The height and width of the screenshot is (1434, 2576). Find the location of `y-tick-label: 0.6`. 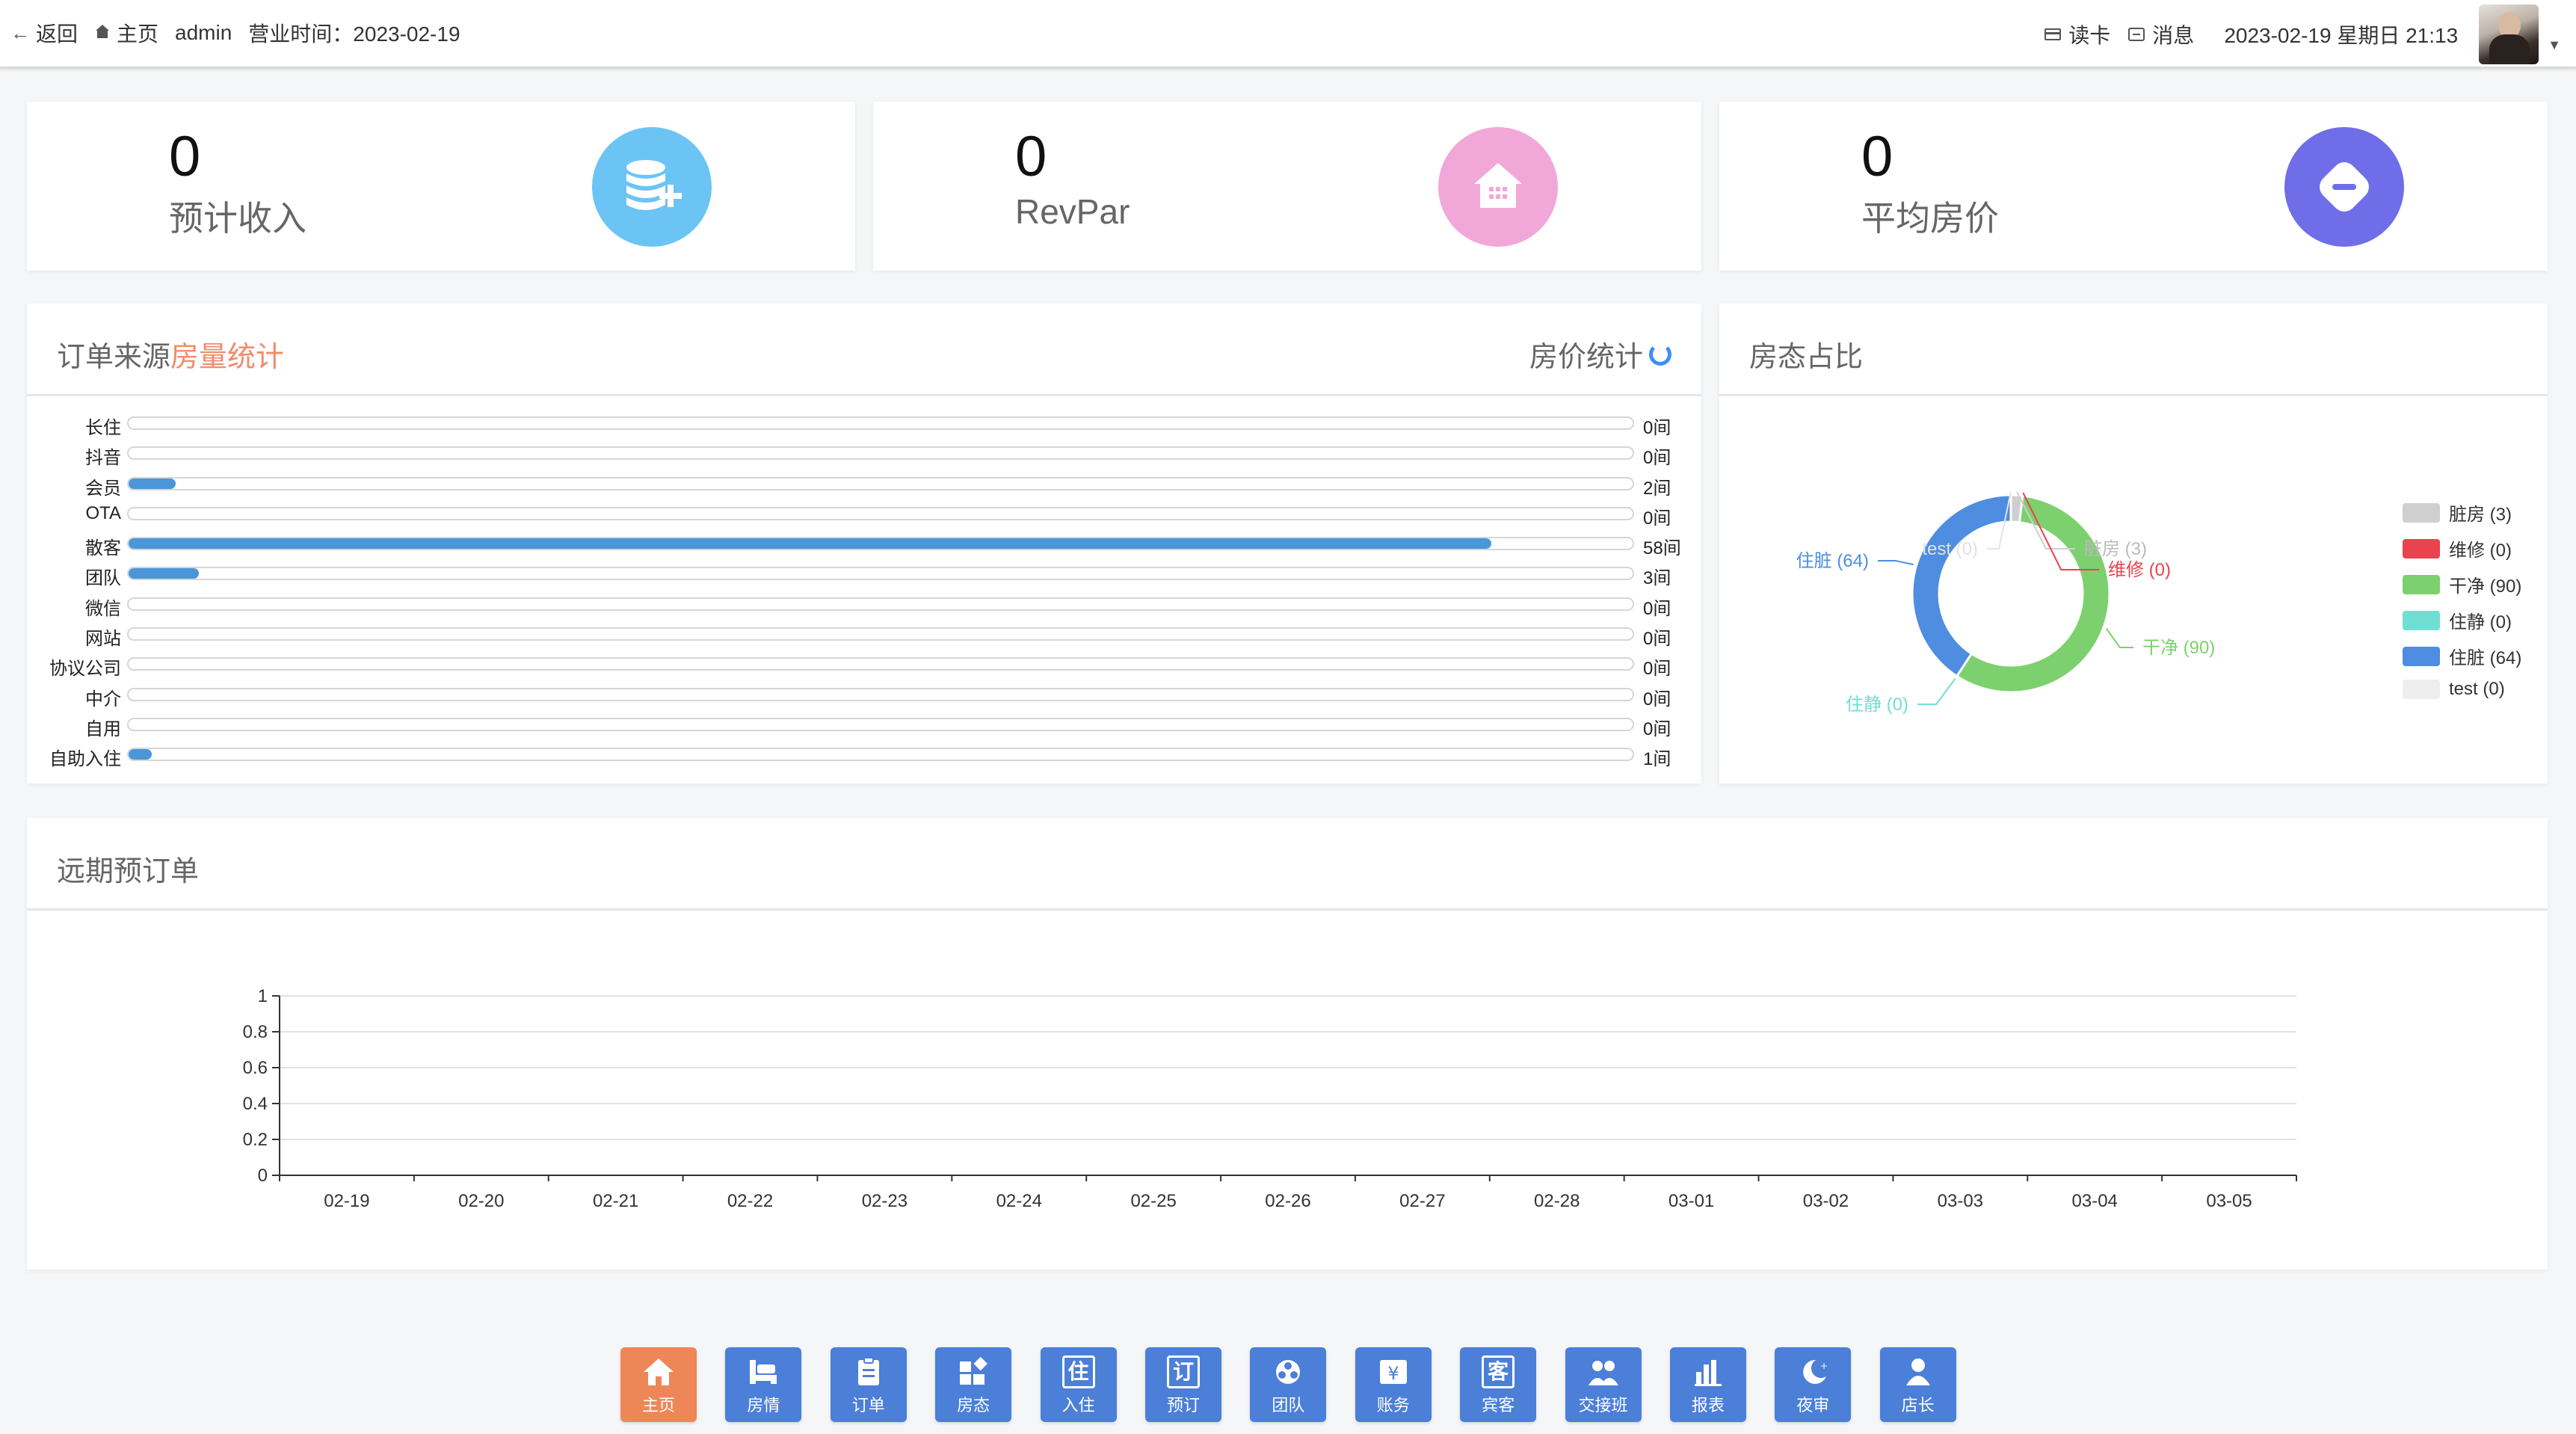

y-tick-label: 0.6 is located at coordinates (255, 1068).